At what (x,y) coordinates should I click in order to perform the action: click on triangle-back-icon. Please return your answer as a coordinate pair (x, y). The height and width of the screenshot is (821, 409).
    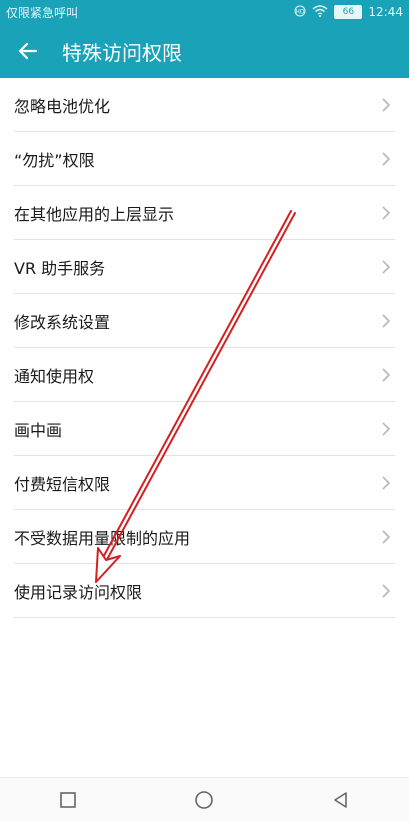
    Looking at the image, I should click on (340, 799).